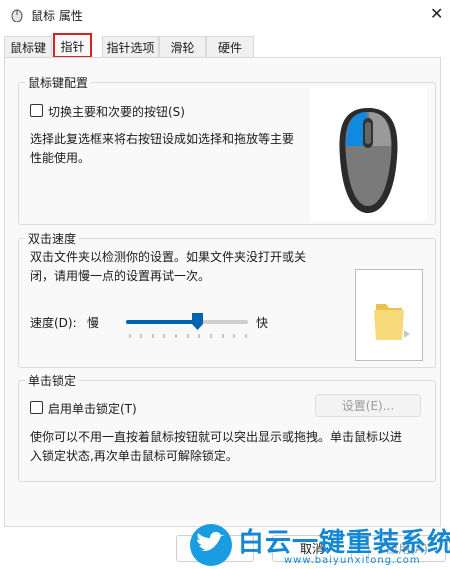  What do you see at coordinates (182, 46) in the screenshot?
I see `tab-wheel: 滑轮` at bounding box center [182, 46].